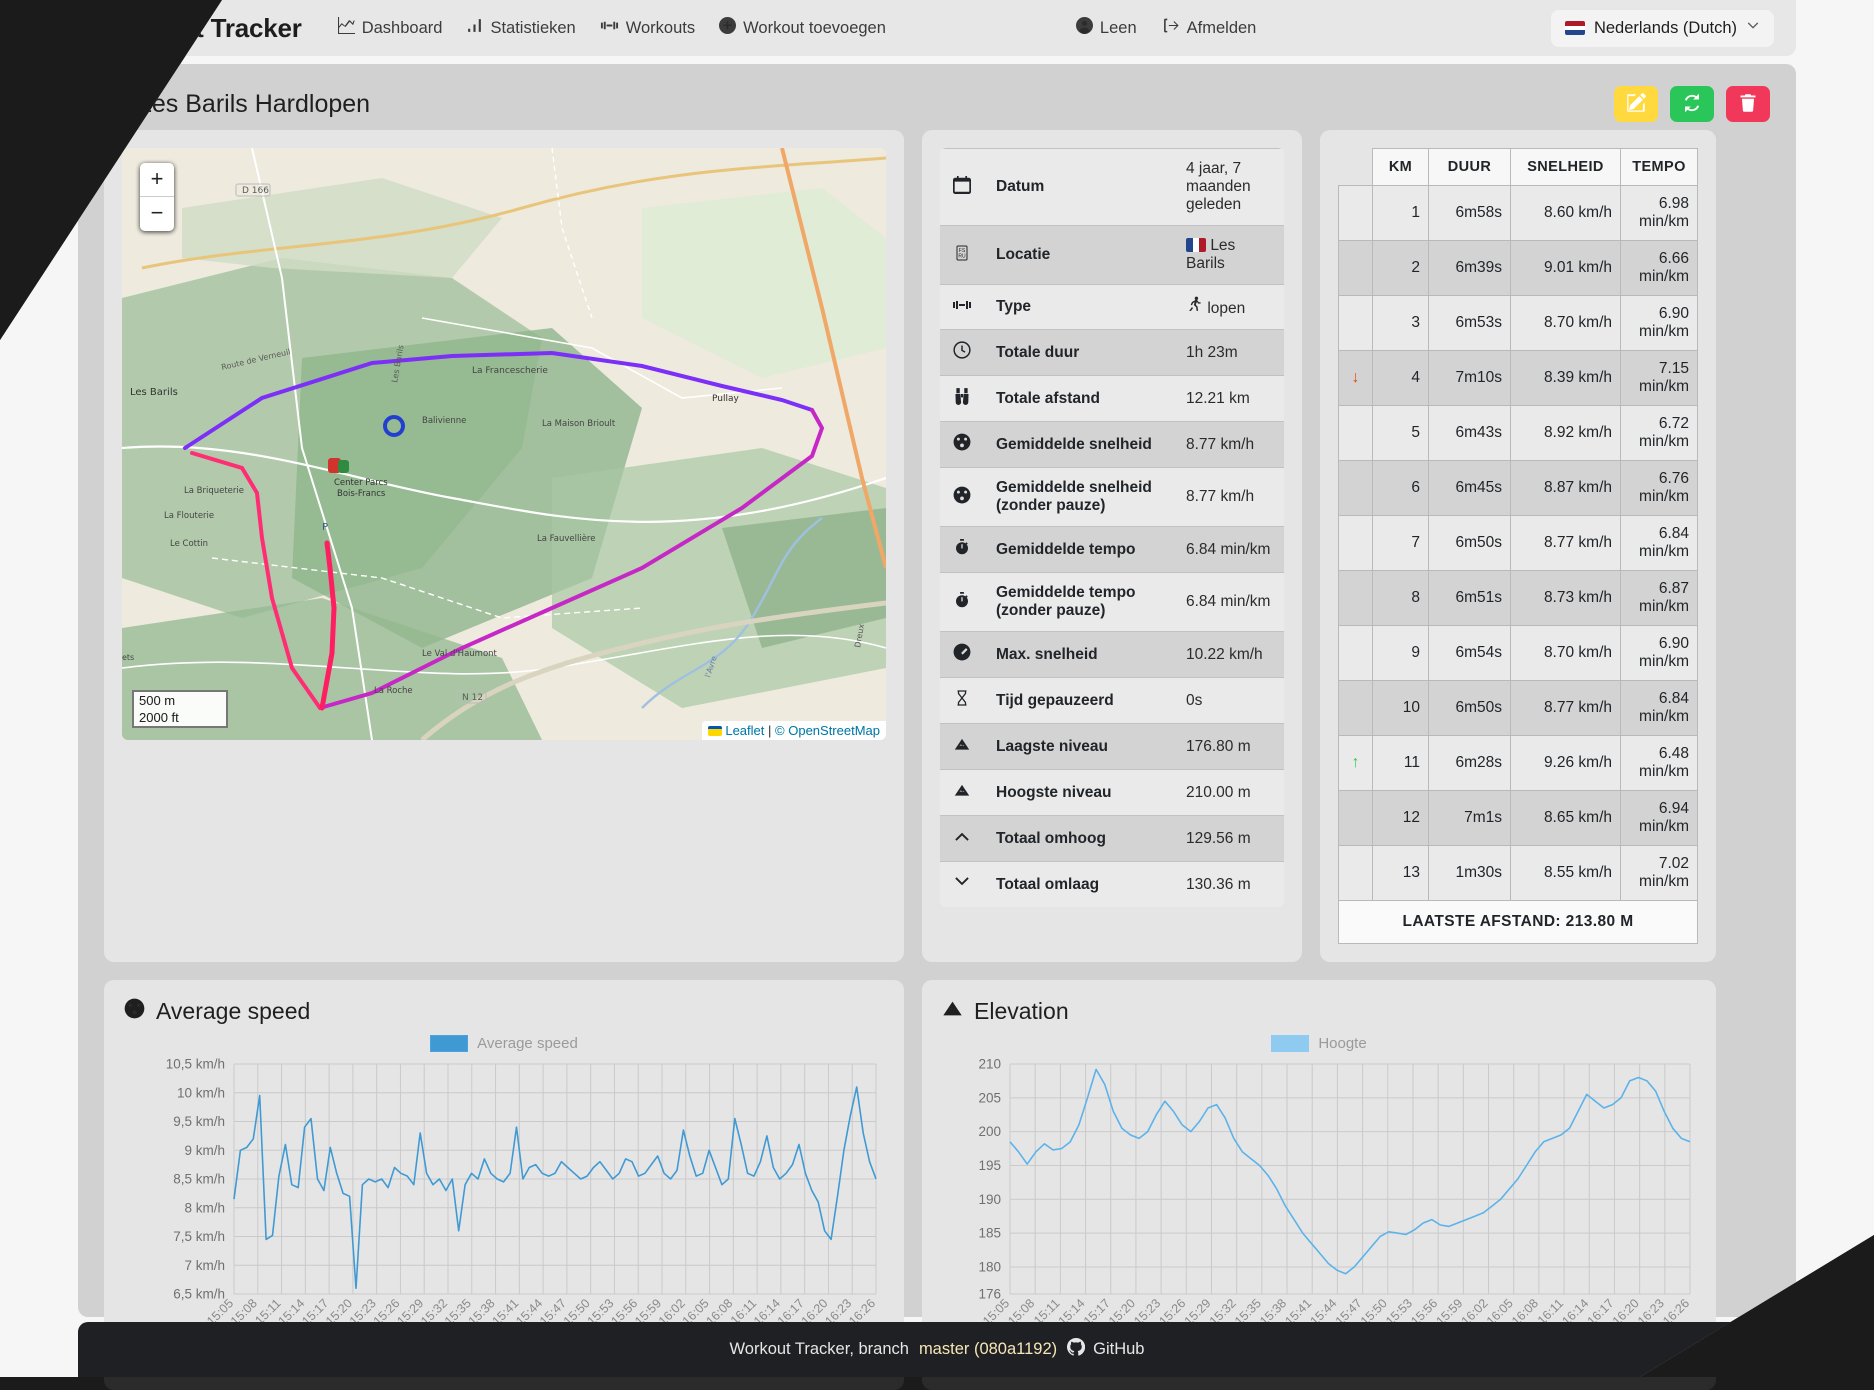 This screenshot has height=1390, width=1874. What do you see at coordinates (1209, 28) in the screenshot?
I see `nav-logout: Afmelden` at bounding box center [1209, 28].